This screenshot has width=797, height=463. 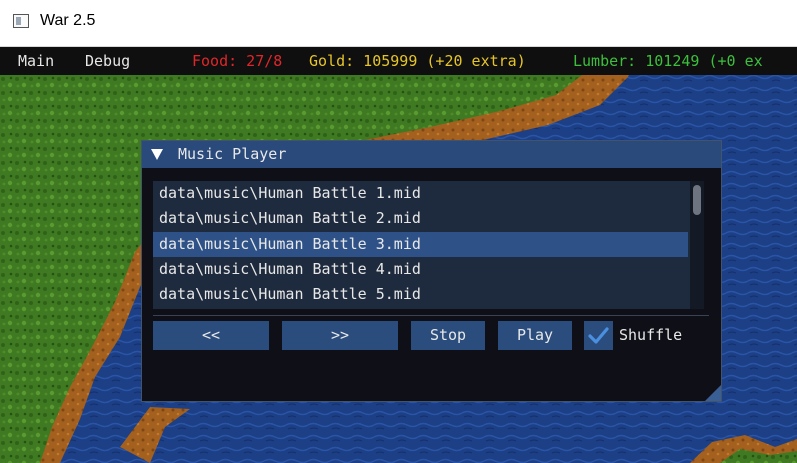 I want to click on track-item-selected: data\music\Human Battle 3.mid, so click(x=420, y=244).